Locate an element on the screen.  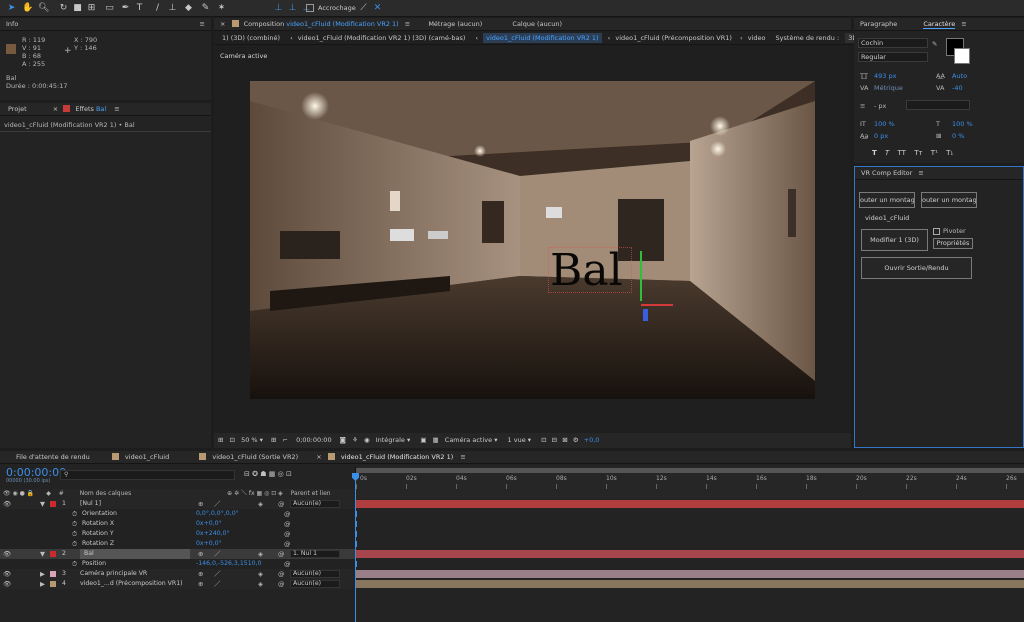
horizontal-scale-value: 100 % is located at coordinates (962, 124).